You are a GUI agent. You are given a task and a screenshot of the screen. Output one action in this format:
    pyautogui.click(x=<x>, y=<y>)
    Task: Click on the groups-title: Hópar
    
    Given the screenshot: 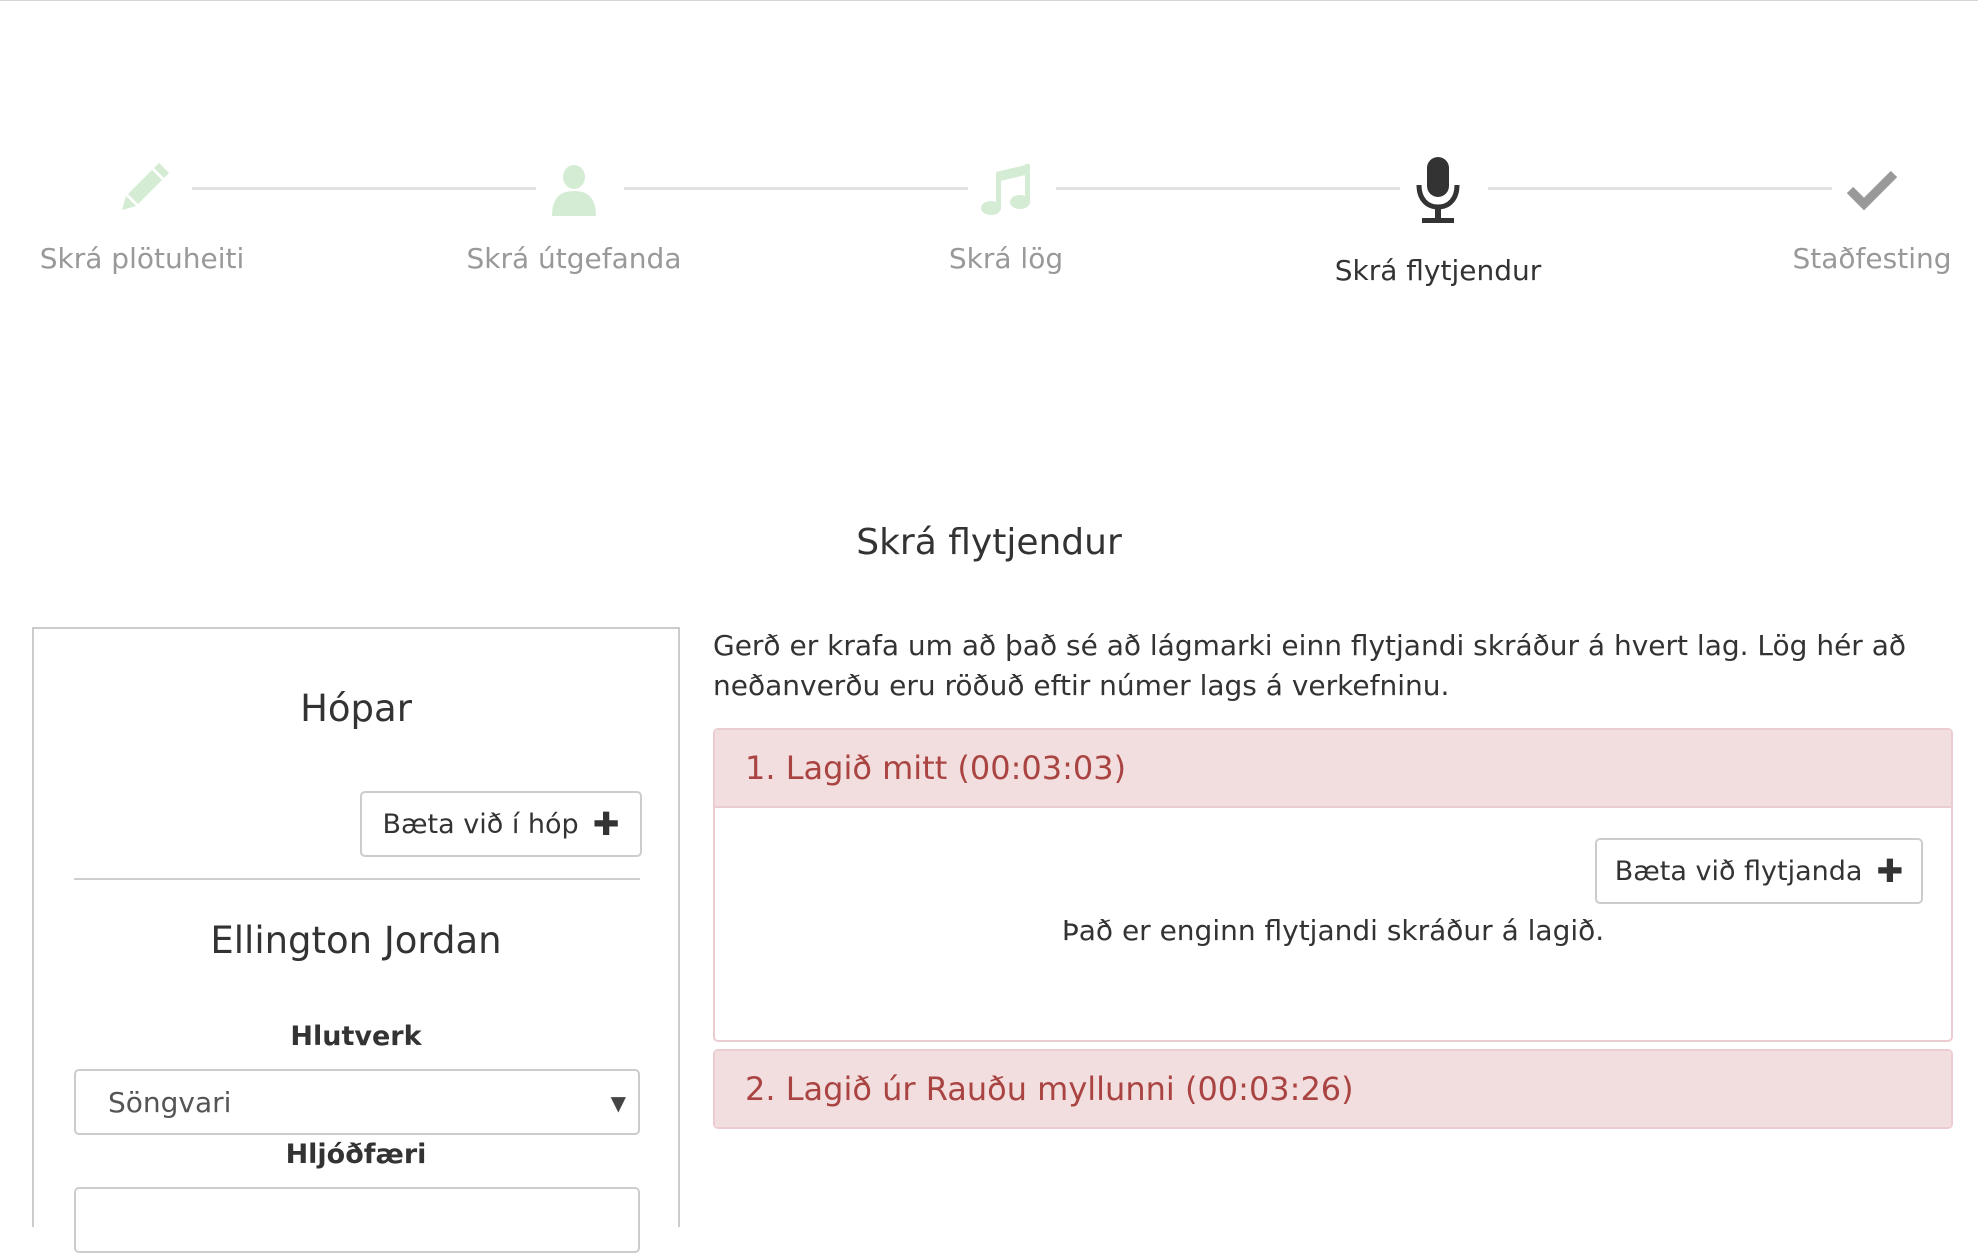 What is the action you would take?
    pyautogui.click(x=356, y=708)
    